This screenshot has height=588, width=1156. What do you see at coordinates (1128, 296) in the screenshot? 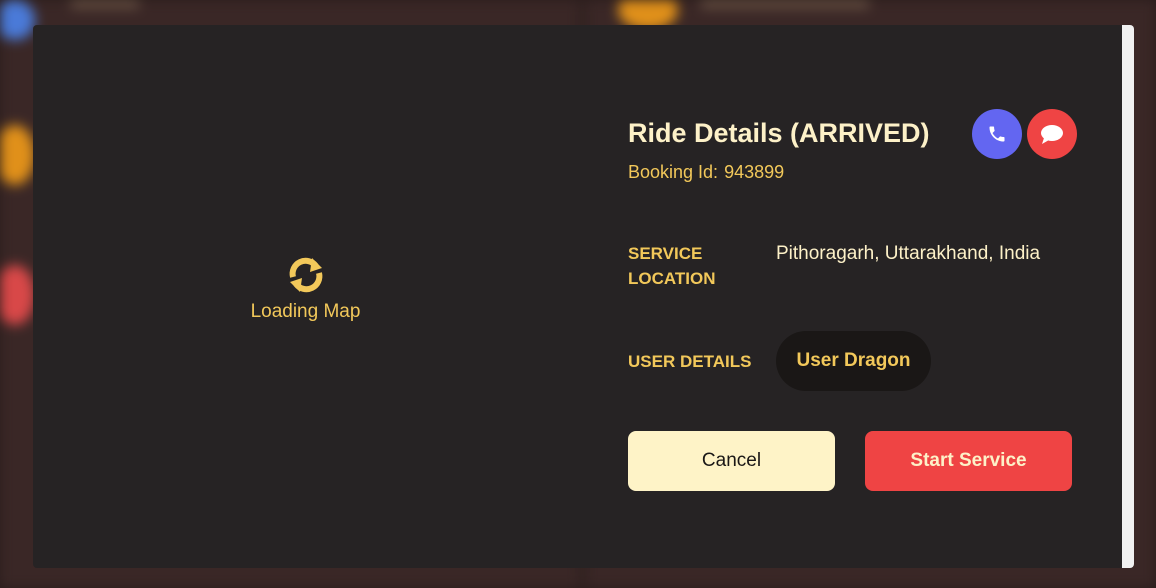
I see `modal-scrollbar` at bounding box center [1128, 296].